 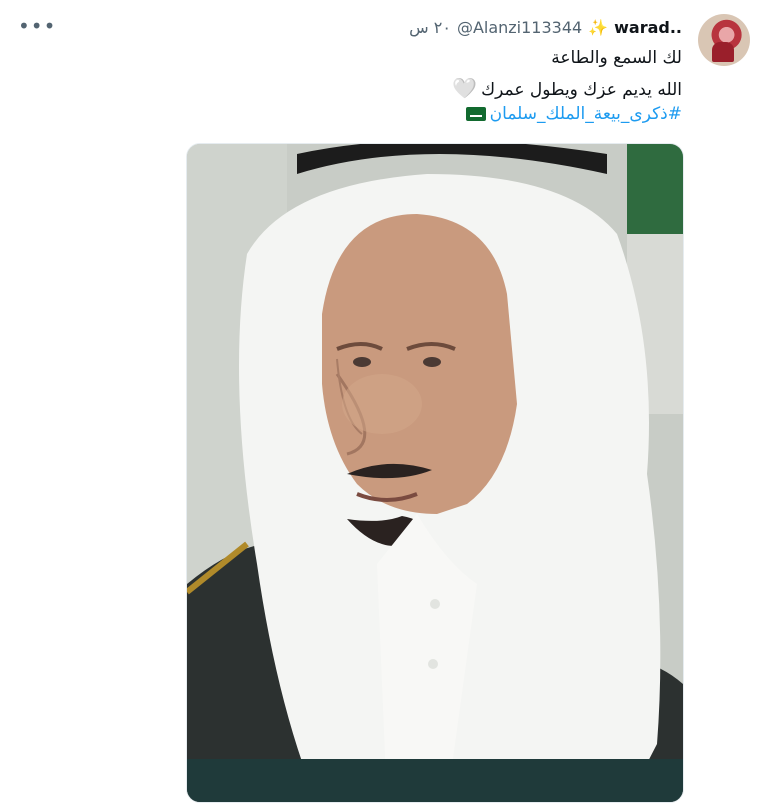 I want to click on tweet-header: warad.. ✨ @Alanzi113344 ٢٠ س, so click(x=545, y=27).